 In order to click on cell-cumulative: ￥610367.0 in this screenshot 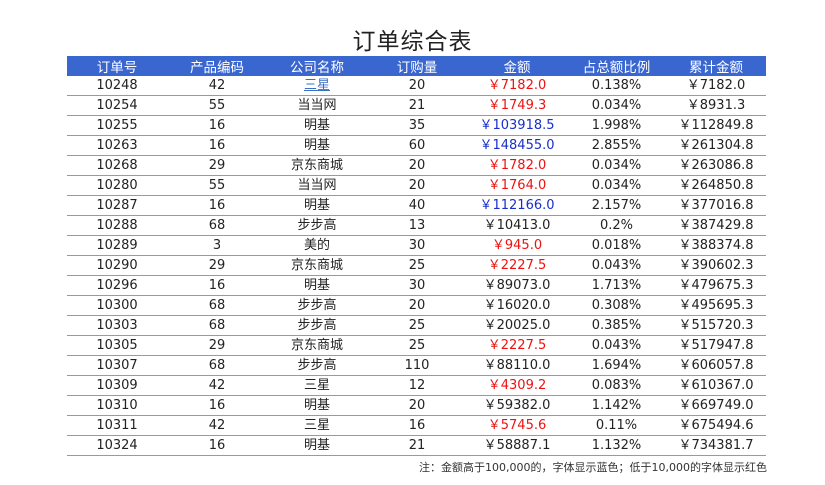, I will do `click(716, 385)`.